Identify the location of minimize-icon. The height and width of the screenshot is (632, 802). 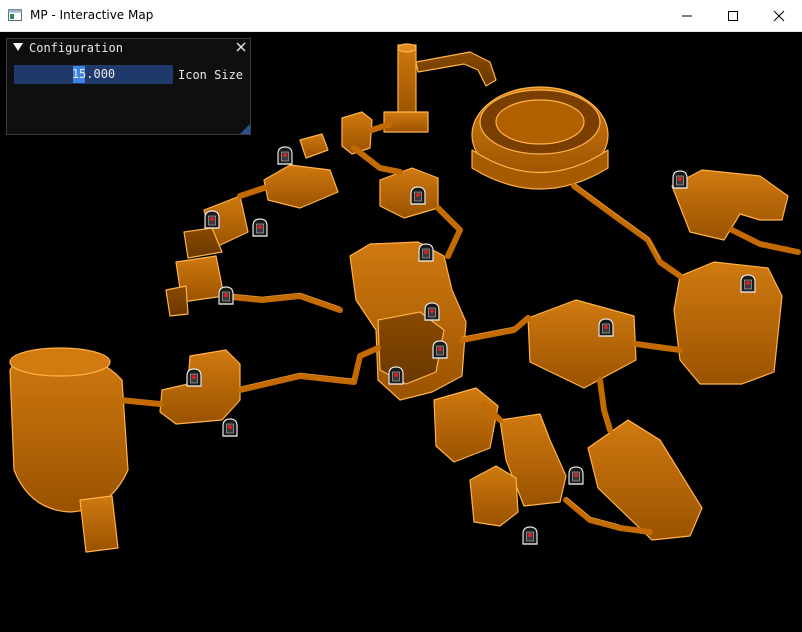
(687, 15).